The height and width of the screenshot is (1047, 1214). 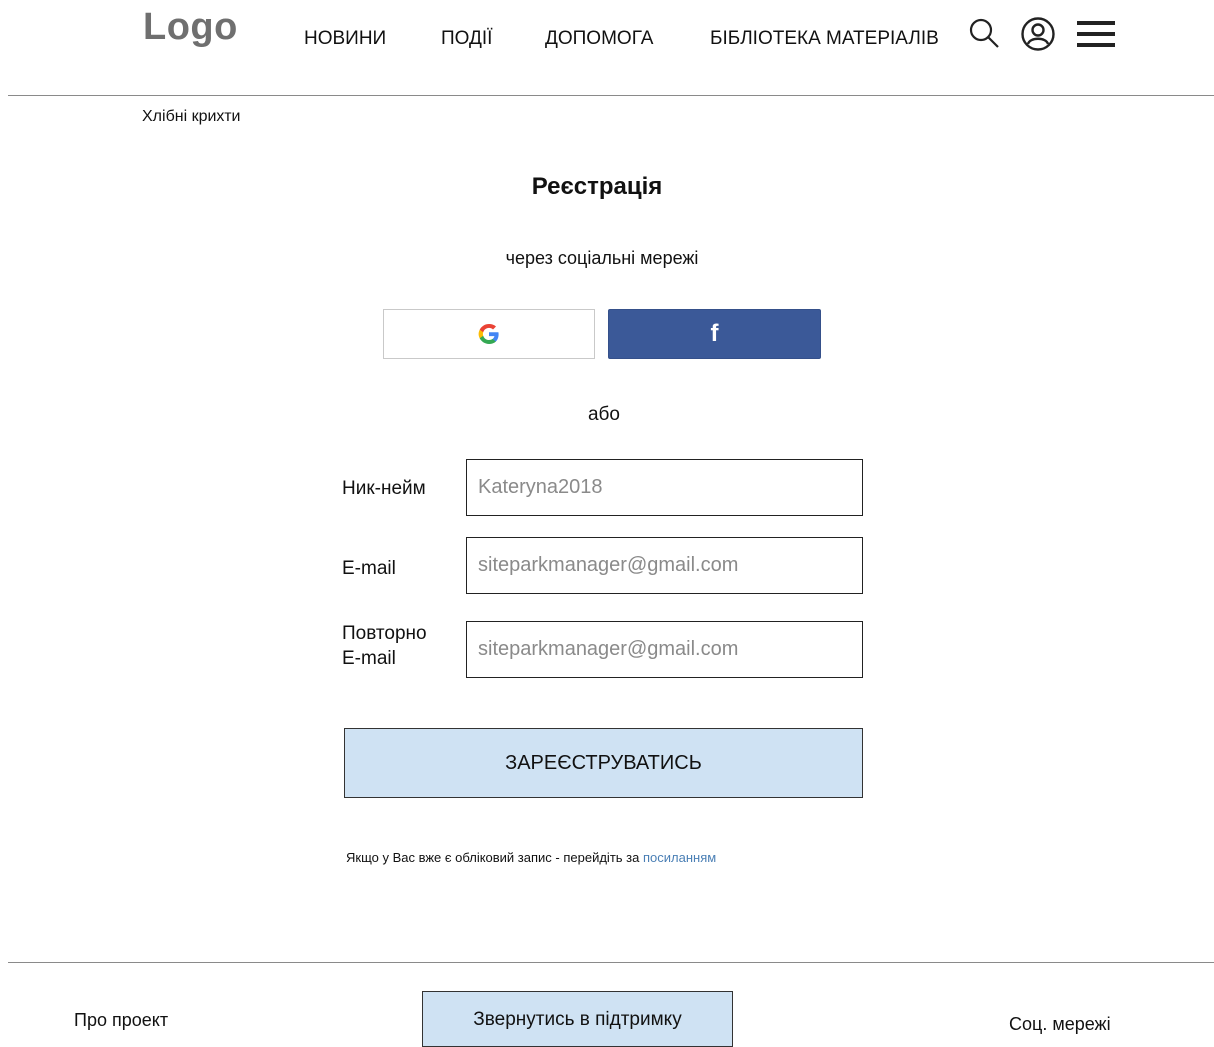 I want to click on email-label: E-mail, so click(x=369, y=568).